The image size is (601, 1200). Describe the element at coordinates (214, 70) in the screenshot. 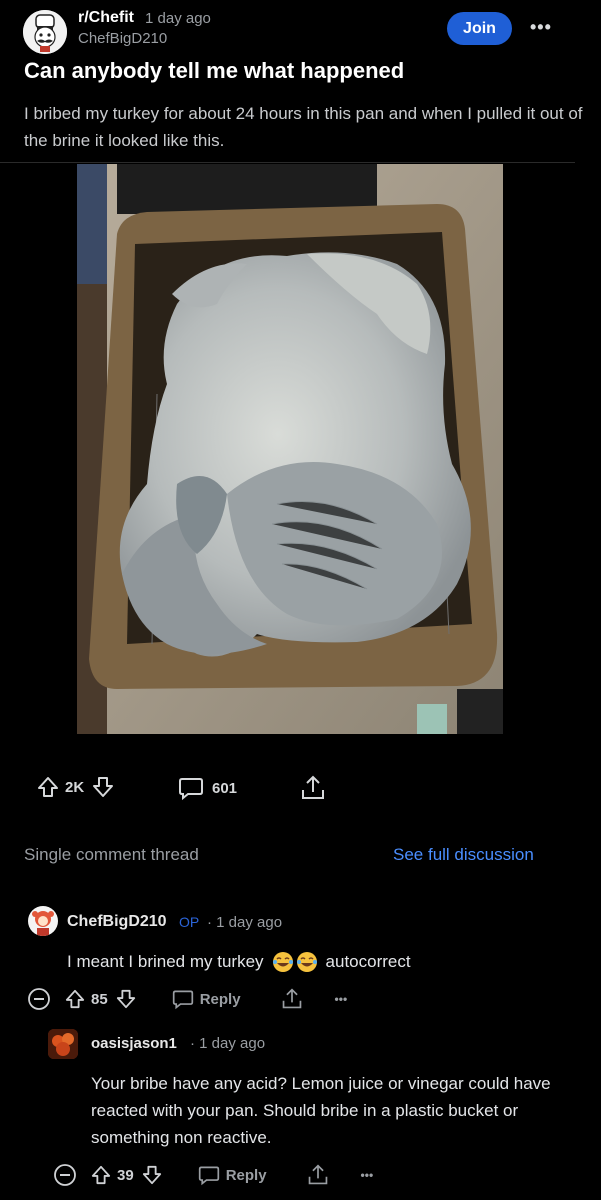

I see `post-title: Can anybody tell me what happened` at that location.